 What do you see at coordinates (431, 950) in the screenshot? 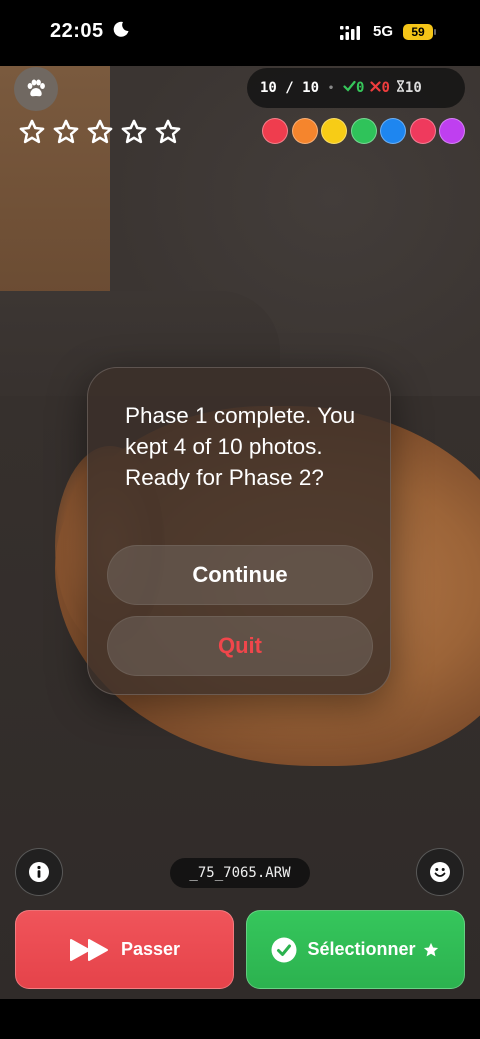
I see `star-filled-icon` at bounding box center [431, 950].